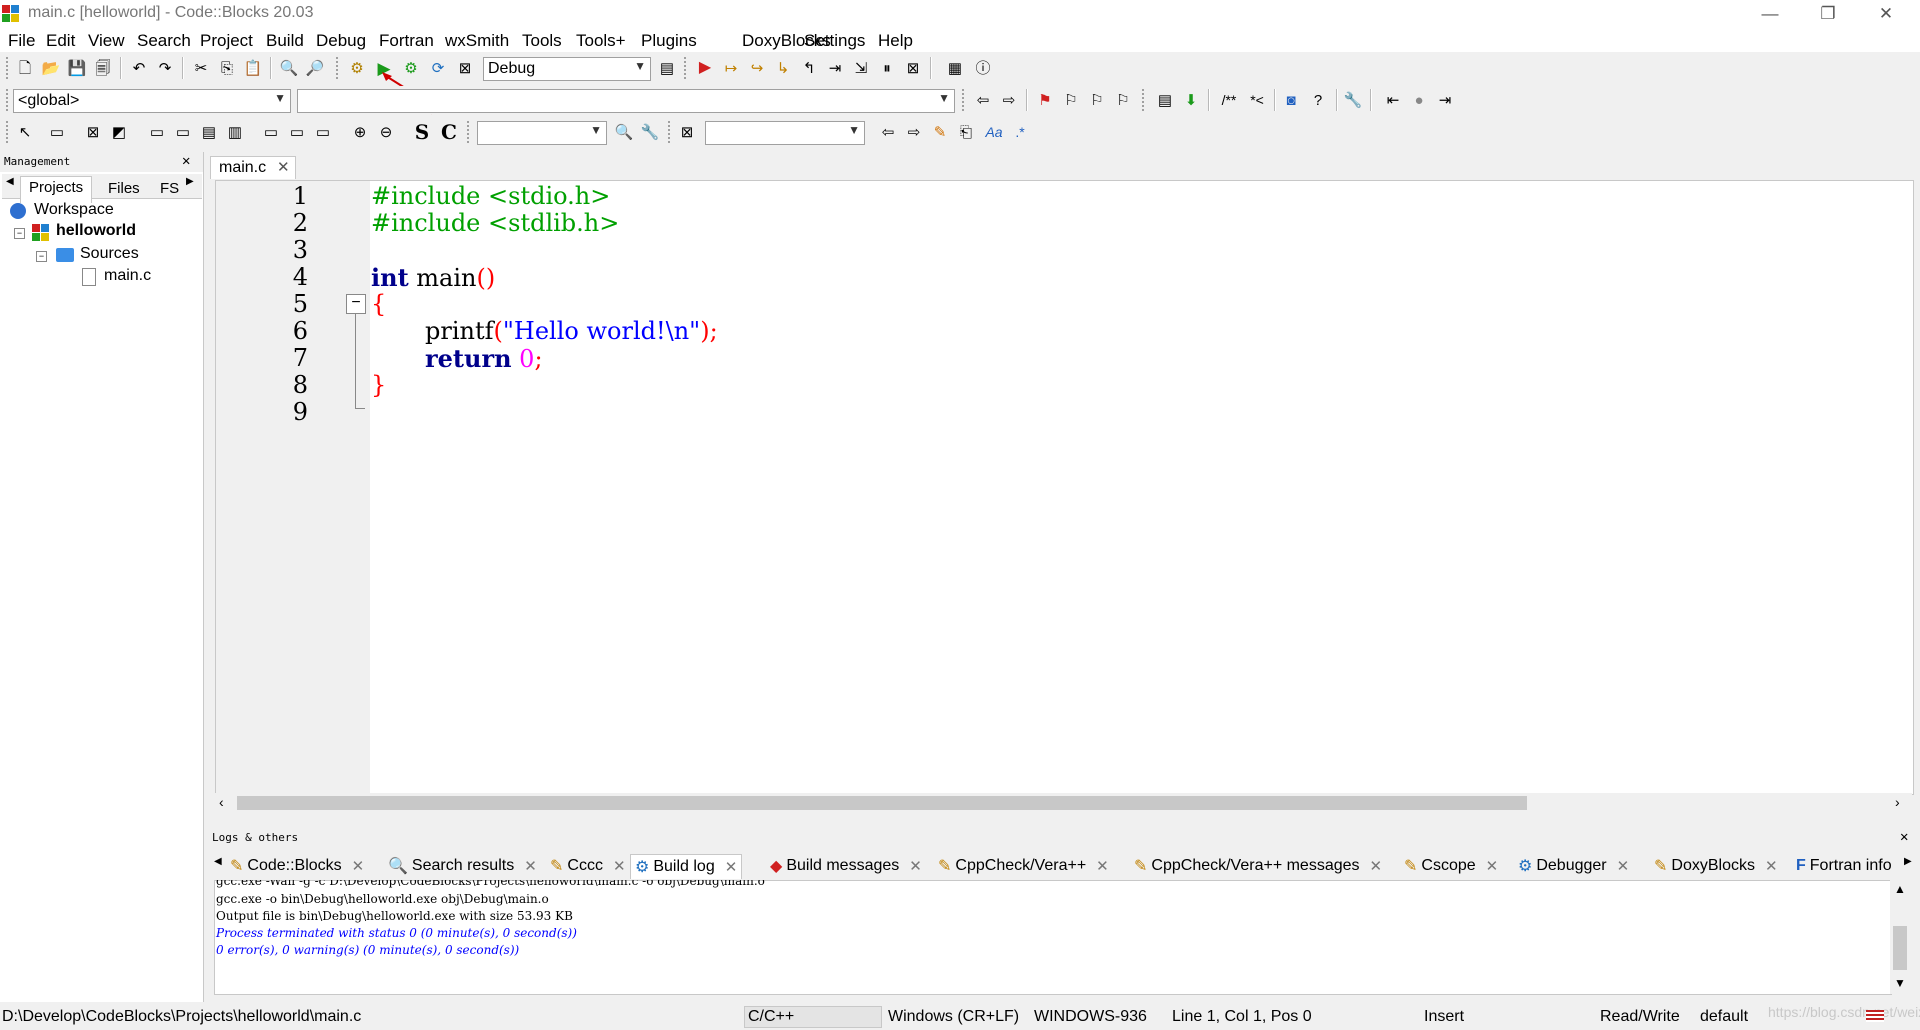 The width and height of the screenshot is (1920, 1030). I want to click on align-center-icon: ▭, so click(297, 132).